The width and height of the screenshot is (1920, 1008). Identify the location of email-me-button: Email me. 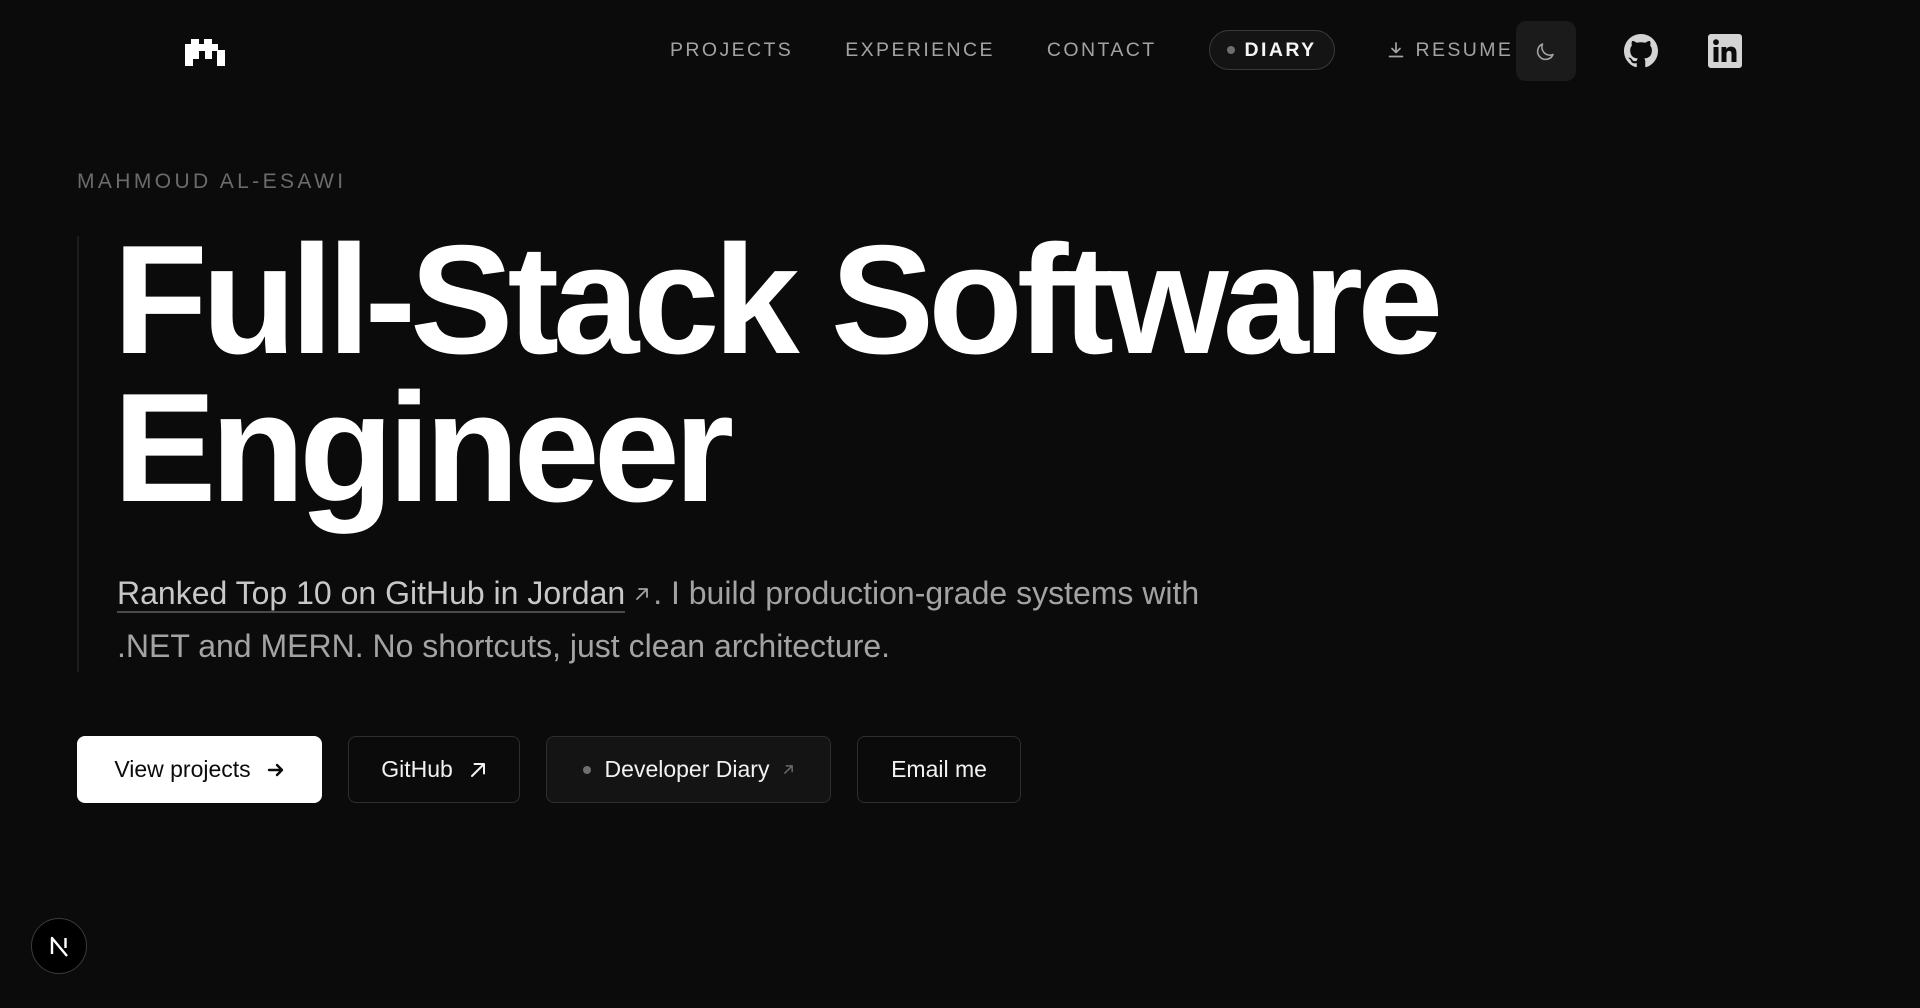
(939, 769).